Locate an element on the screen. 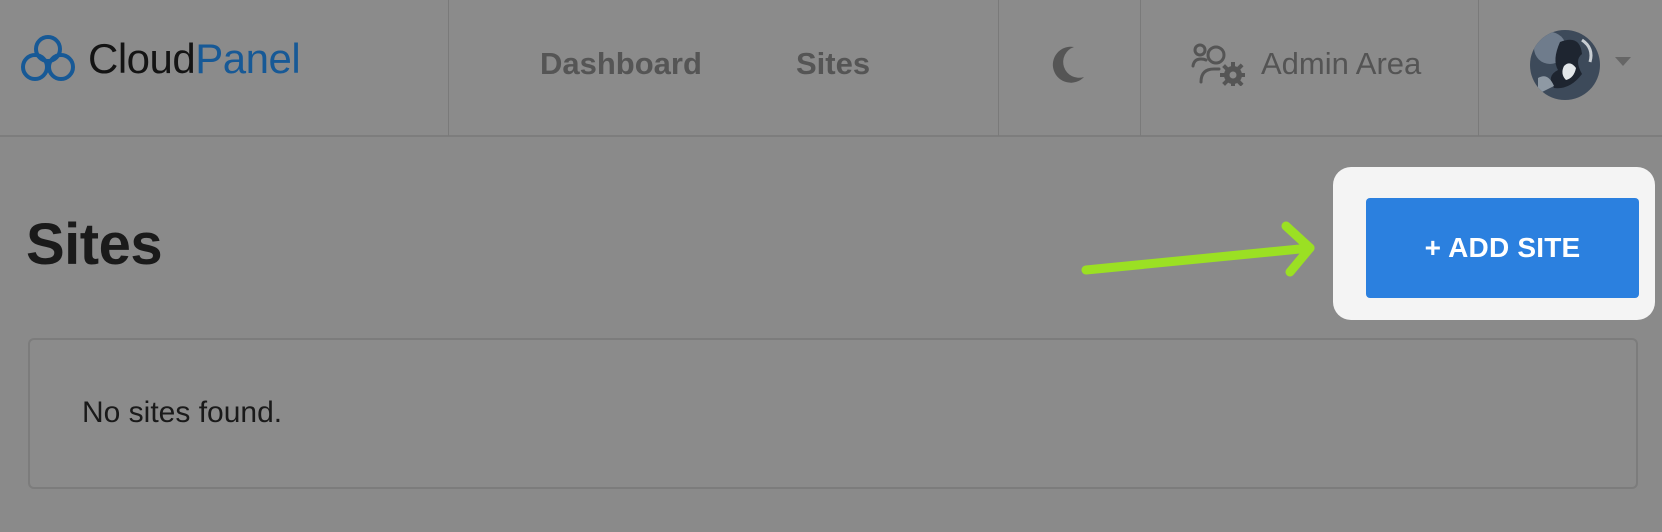 The width and height of the screenshot is (1662, 532). brand-name-part1: Cloud is located at coordinates (142, 58).